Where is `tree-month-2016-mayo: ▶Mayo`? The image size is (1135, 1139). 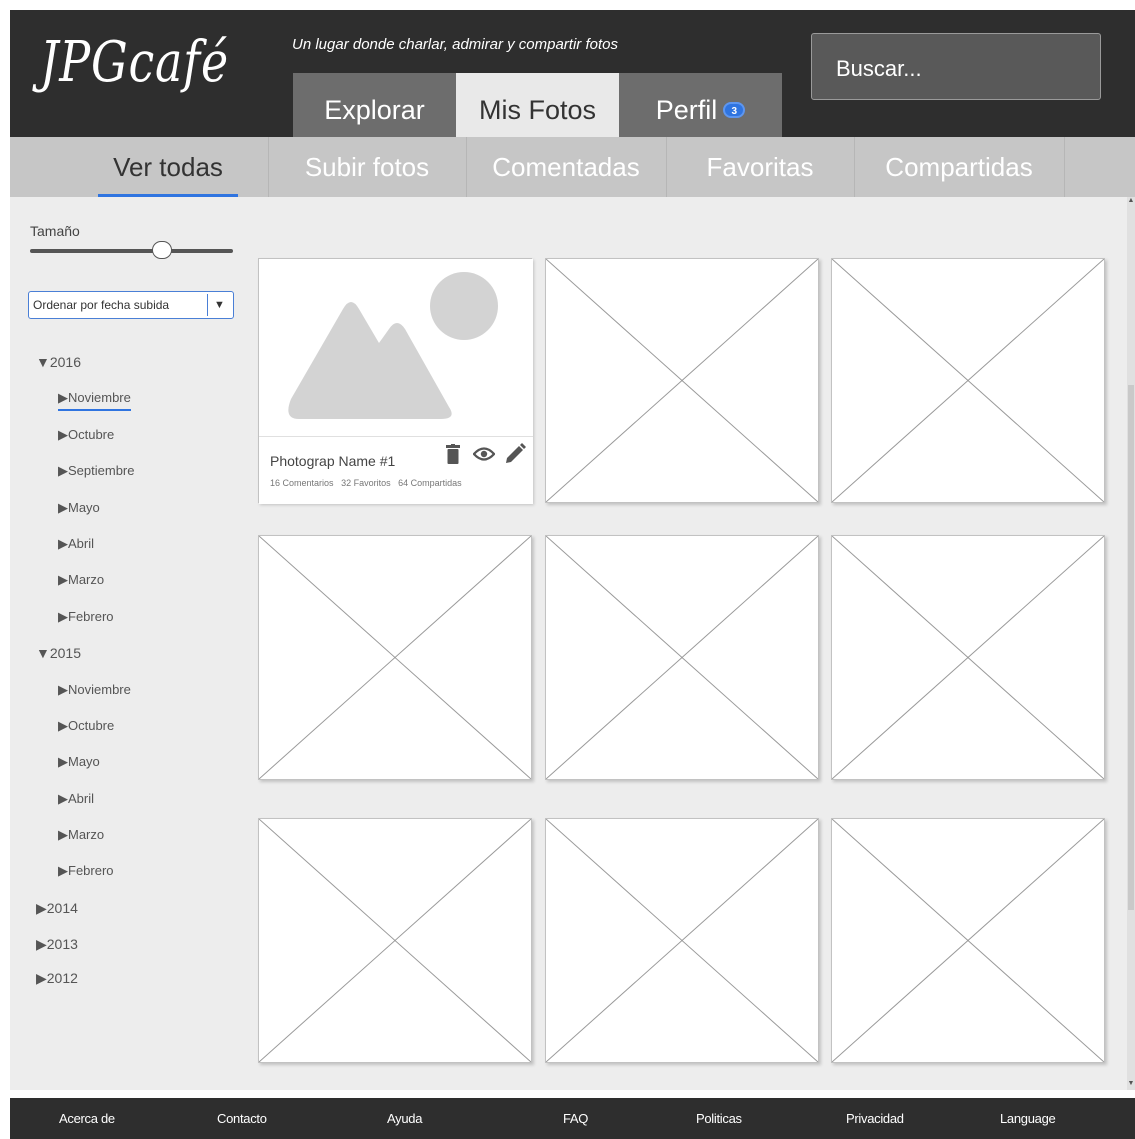 tree-month-2016-mayo: ▶Mayo is located at coordinates (79, 508).